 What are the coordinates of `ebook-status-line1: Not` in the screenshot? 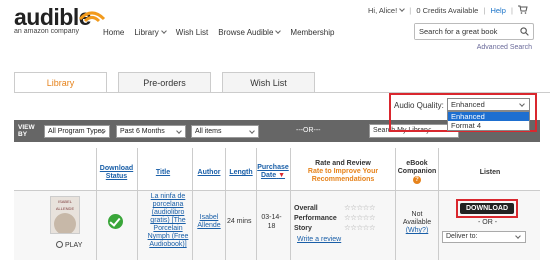 It's located at (417, 214).